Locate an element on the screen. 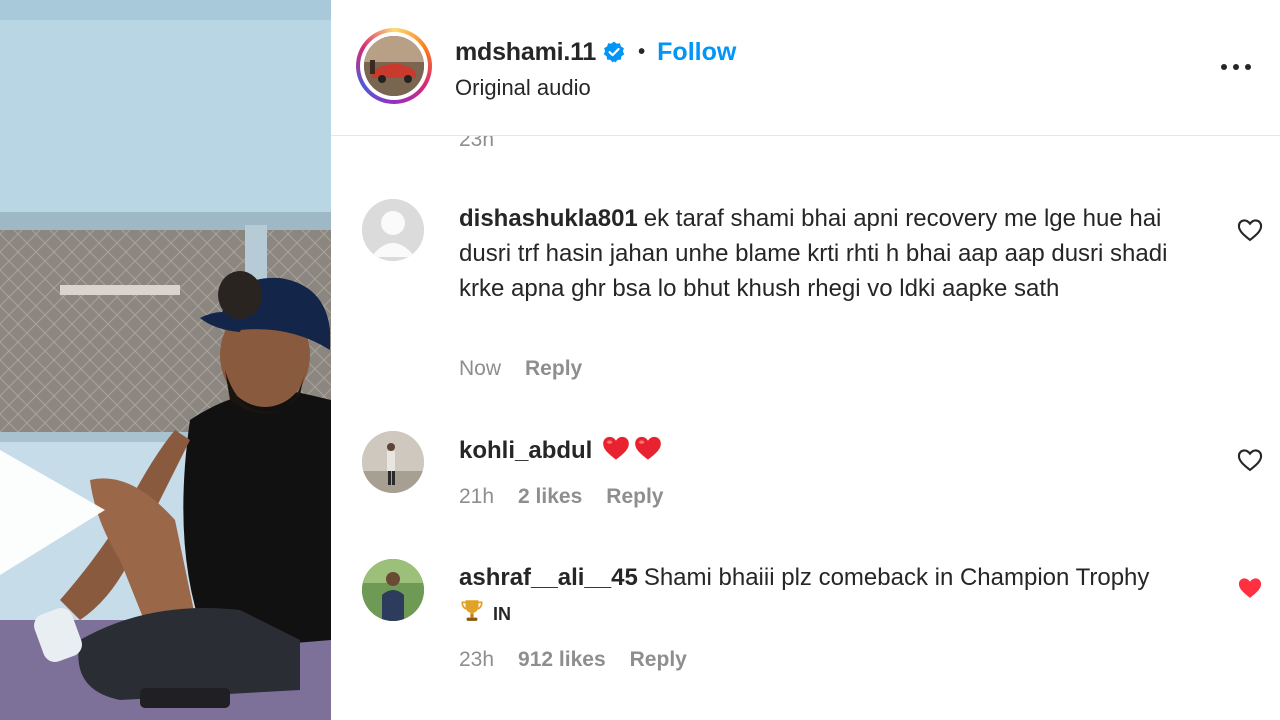  comment-meta: 21h 2 likes Reply is located at coordinates (561, 497).